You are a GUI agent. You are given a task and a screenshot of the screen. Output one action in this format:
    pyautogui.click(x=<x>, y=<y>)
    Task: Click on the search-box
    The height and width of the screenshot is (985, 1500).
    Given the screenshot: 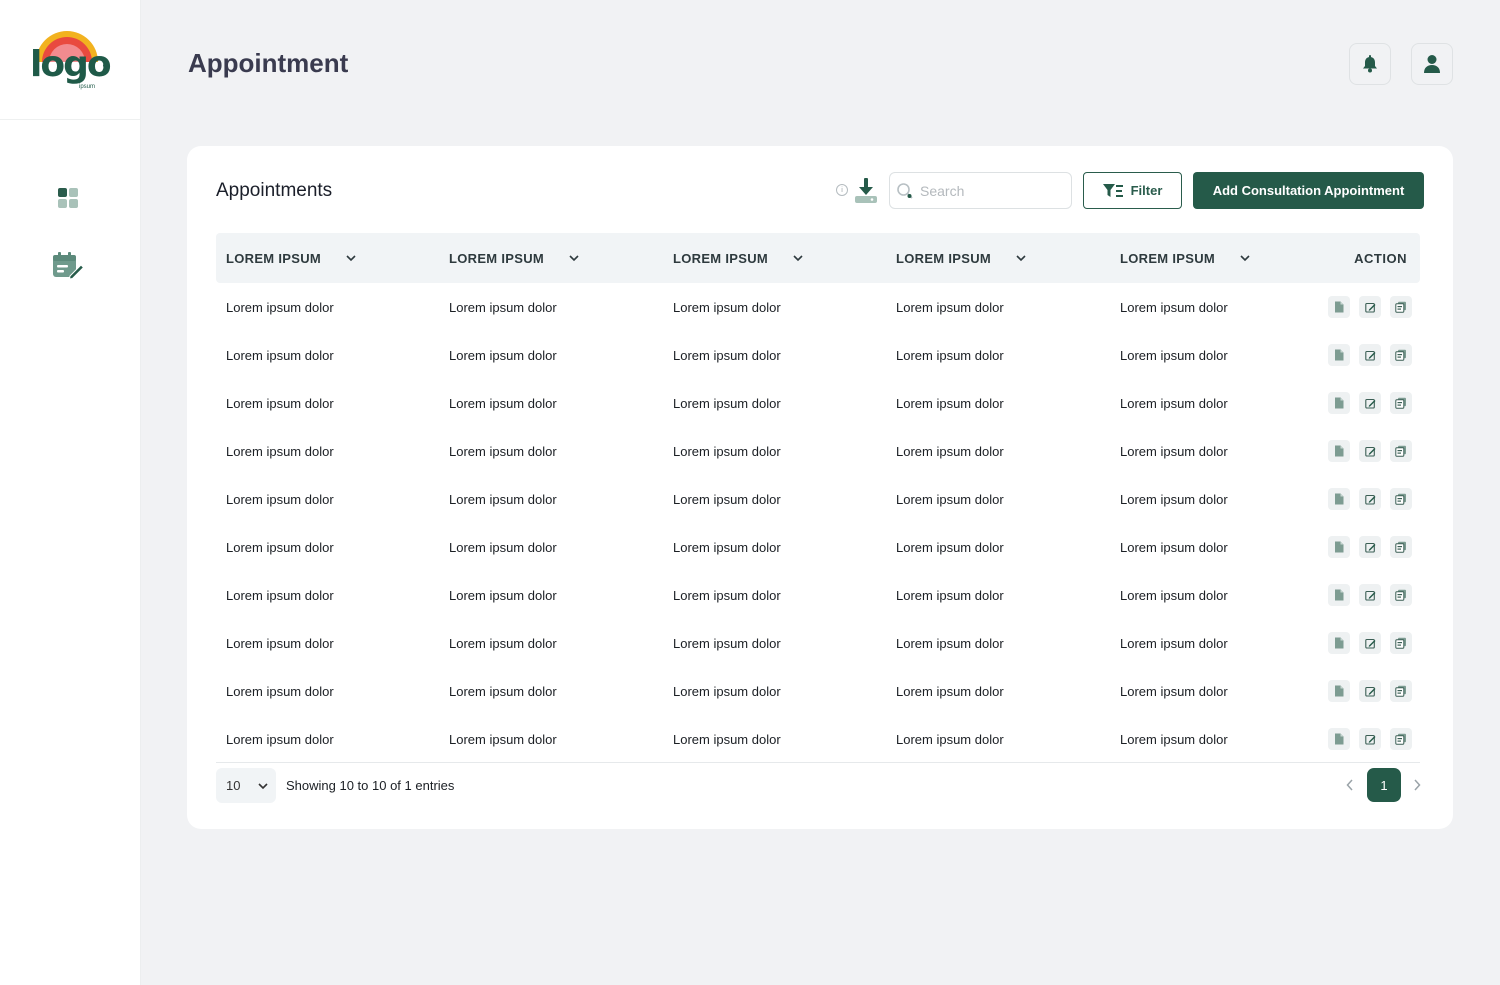 What is the action you would take?
    pyautogui.click(x=980, y=190)
    